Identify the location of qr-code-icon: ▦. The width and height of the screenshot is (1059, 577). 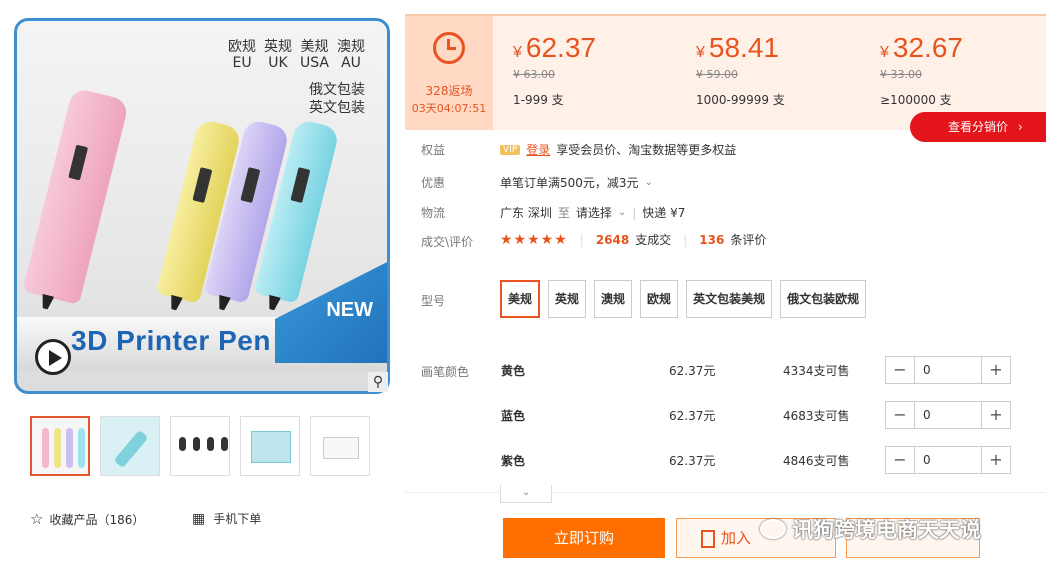
(199, 518).